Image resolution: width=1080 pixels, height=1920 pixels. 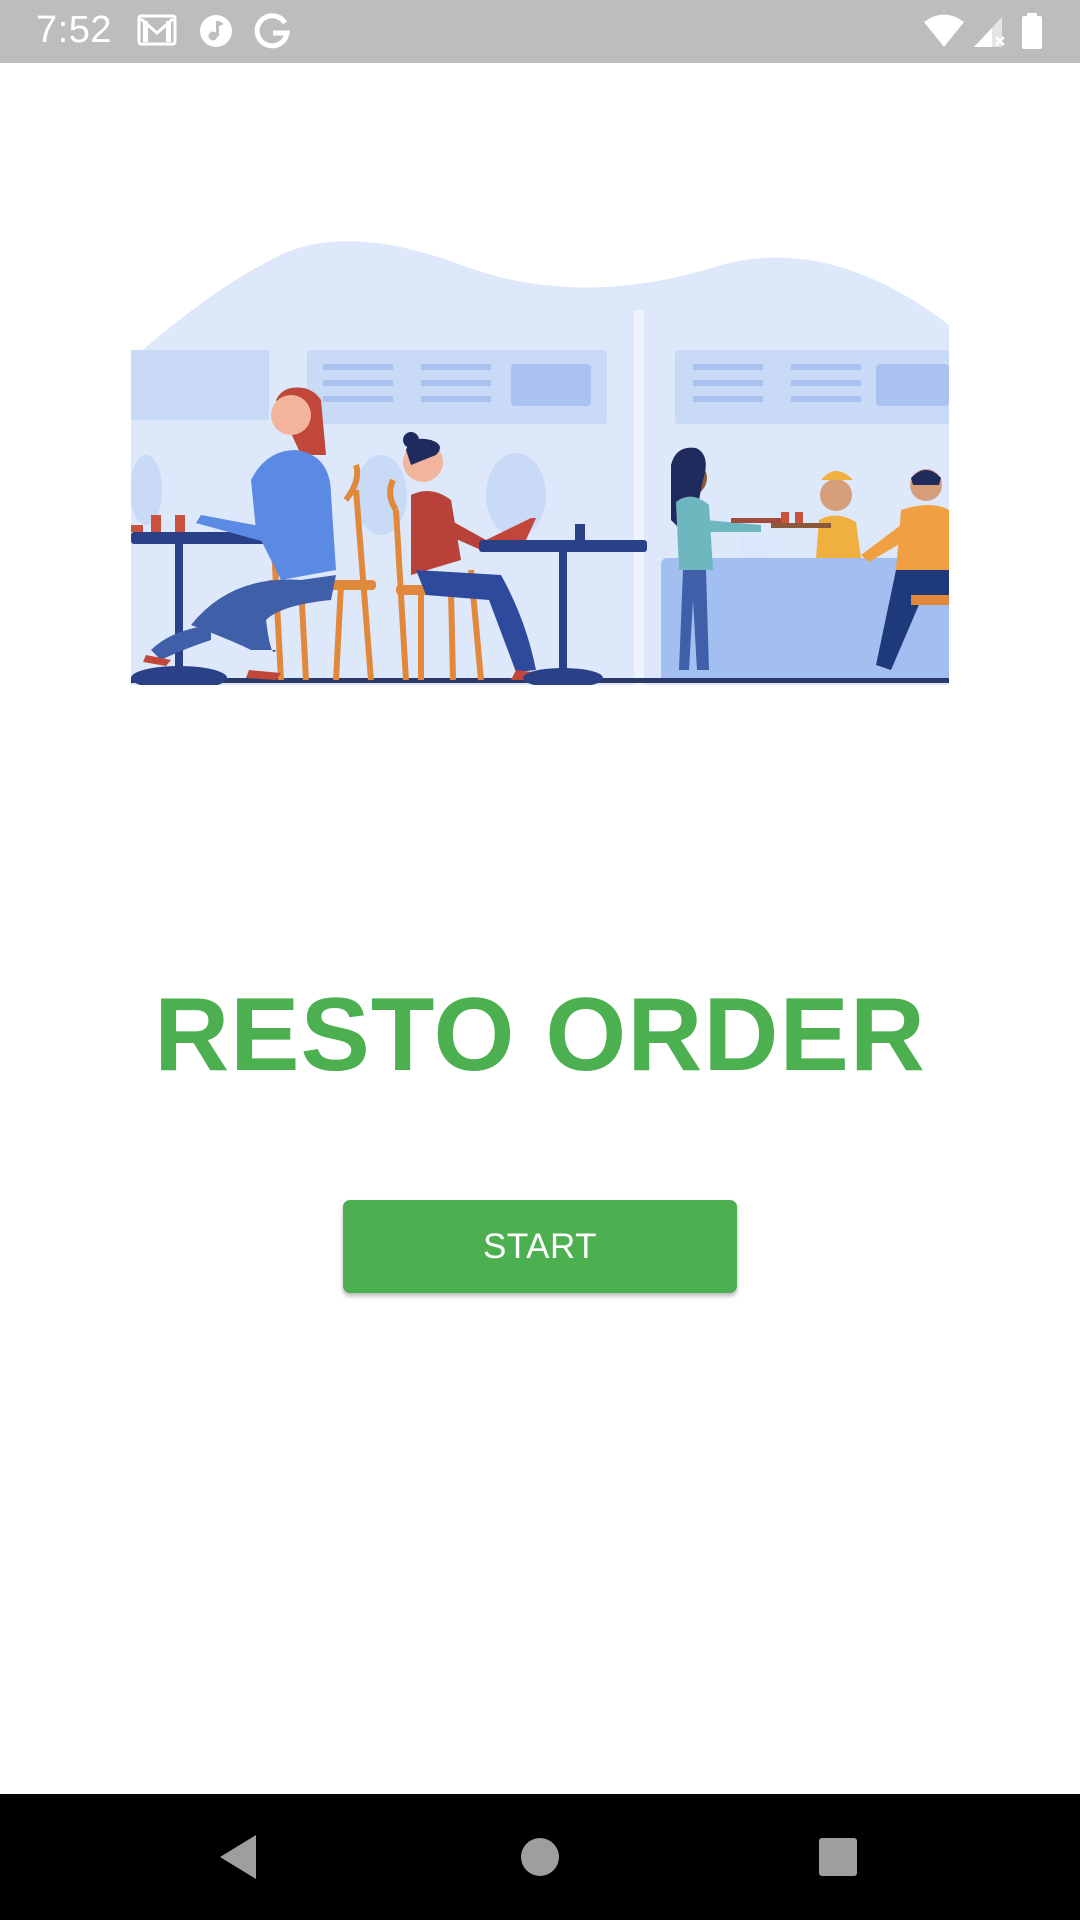 What do you see at coordinates (274, 31) in the screenshot?
I see `google-icon` at bounding box center [274, 31].